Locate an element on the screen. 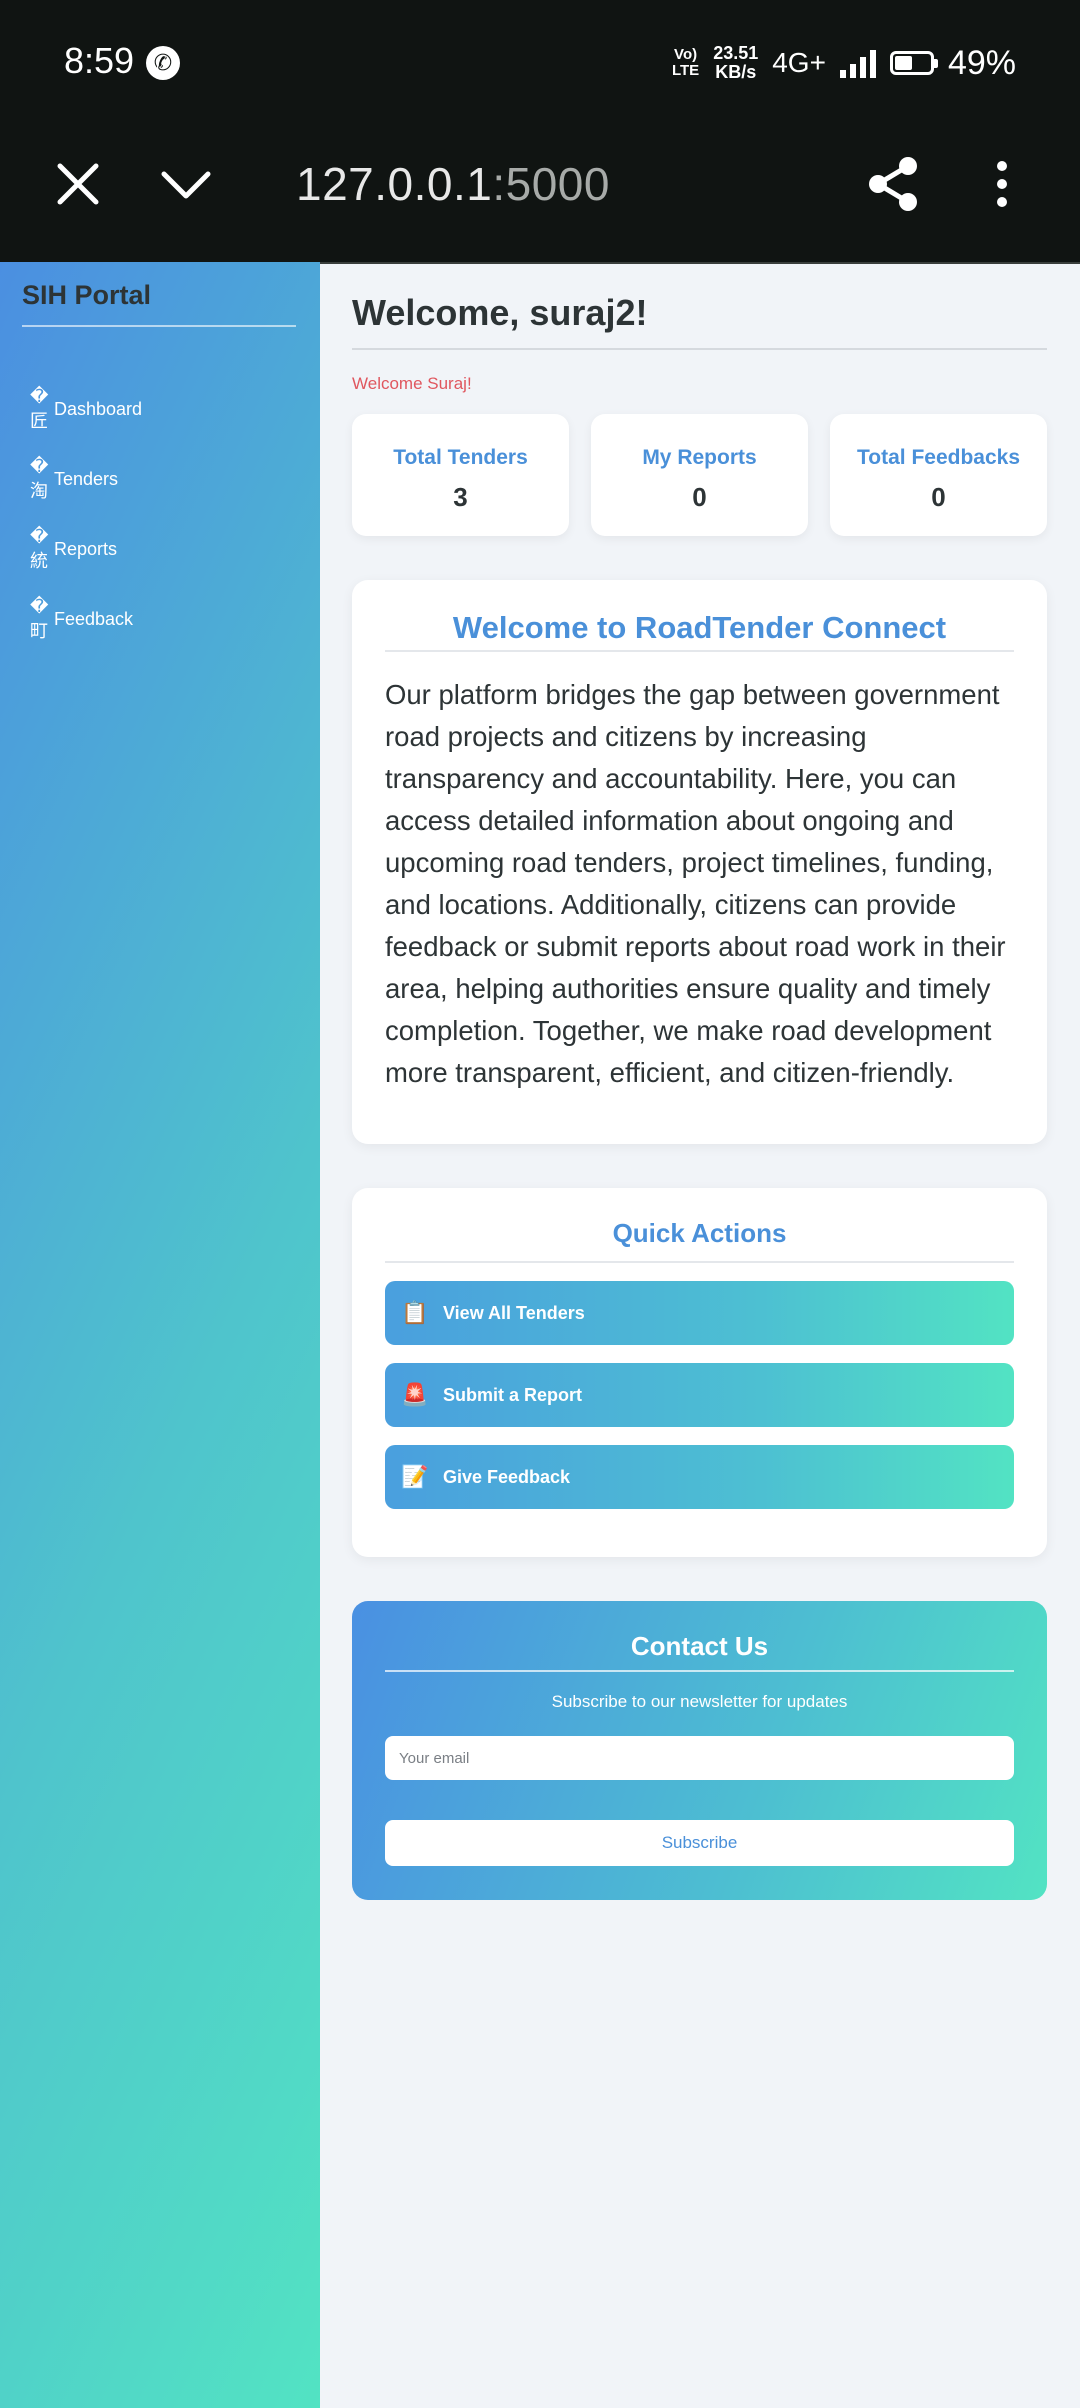 This screenshot has width=1080, height=2408. stat-card-total-tenders: Total Tenders 3 is located at coordinates (460, 475).